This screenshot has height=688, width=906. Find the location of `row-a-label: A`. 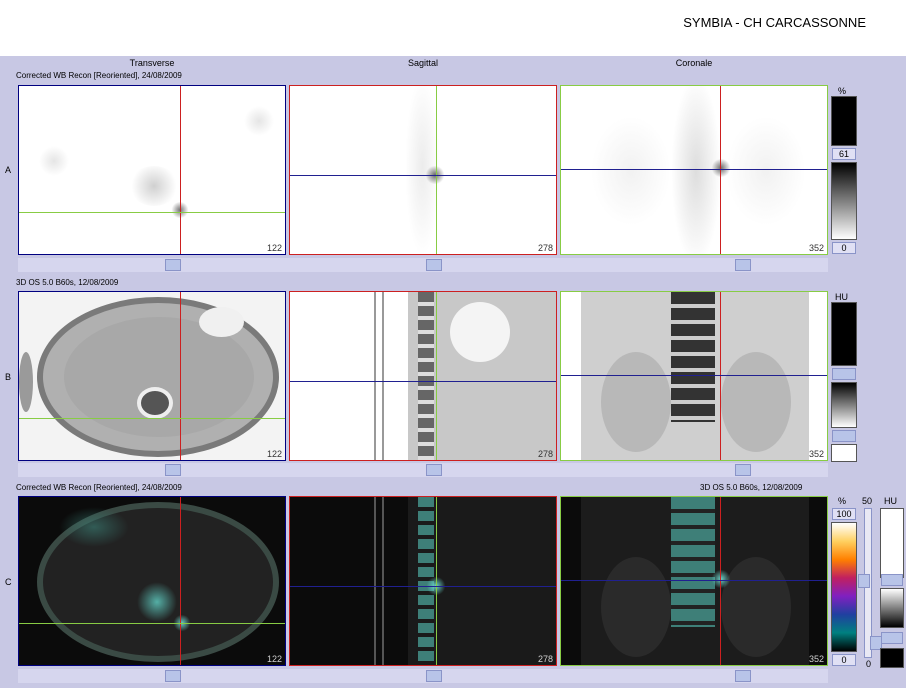

row-a-label: A is located at coordinates (8, 170).